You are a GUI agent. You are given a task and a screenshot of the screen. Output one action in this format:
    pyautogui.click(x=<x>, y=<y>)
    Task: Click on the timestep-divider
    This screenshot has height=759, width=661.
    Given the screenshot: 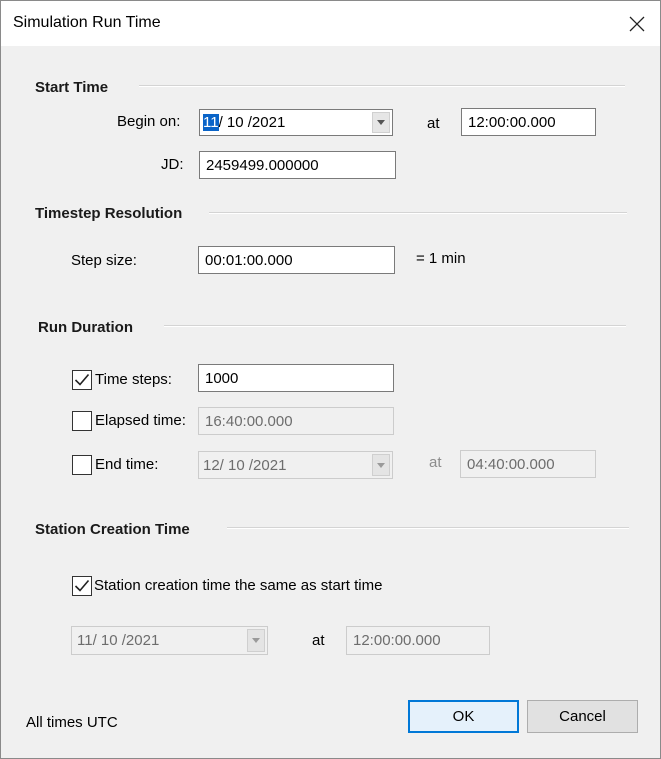 What is the action you would take?
    pyautogui.click(x=418, y=213)
    